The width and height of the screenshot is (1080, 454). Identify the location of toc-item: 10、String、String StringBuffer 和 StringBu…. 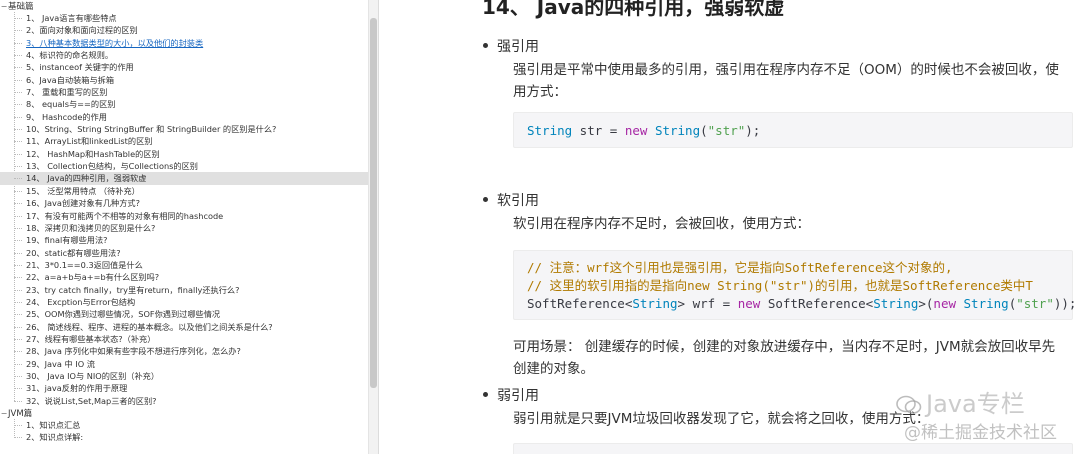
(189, 129).